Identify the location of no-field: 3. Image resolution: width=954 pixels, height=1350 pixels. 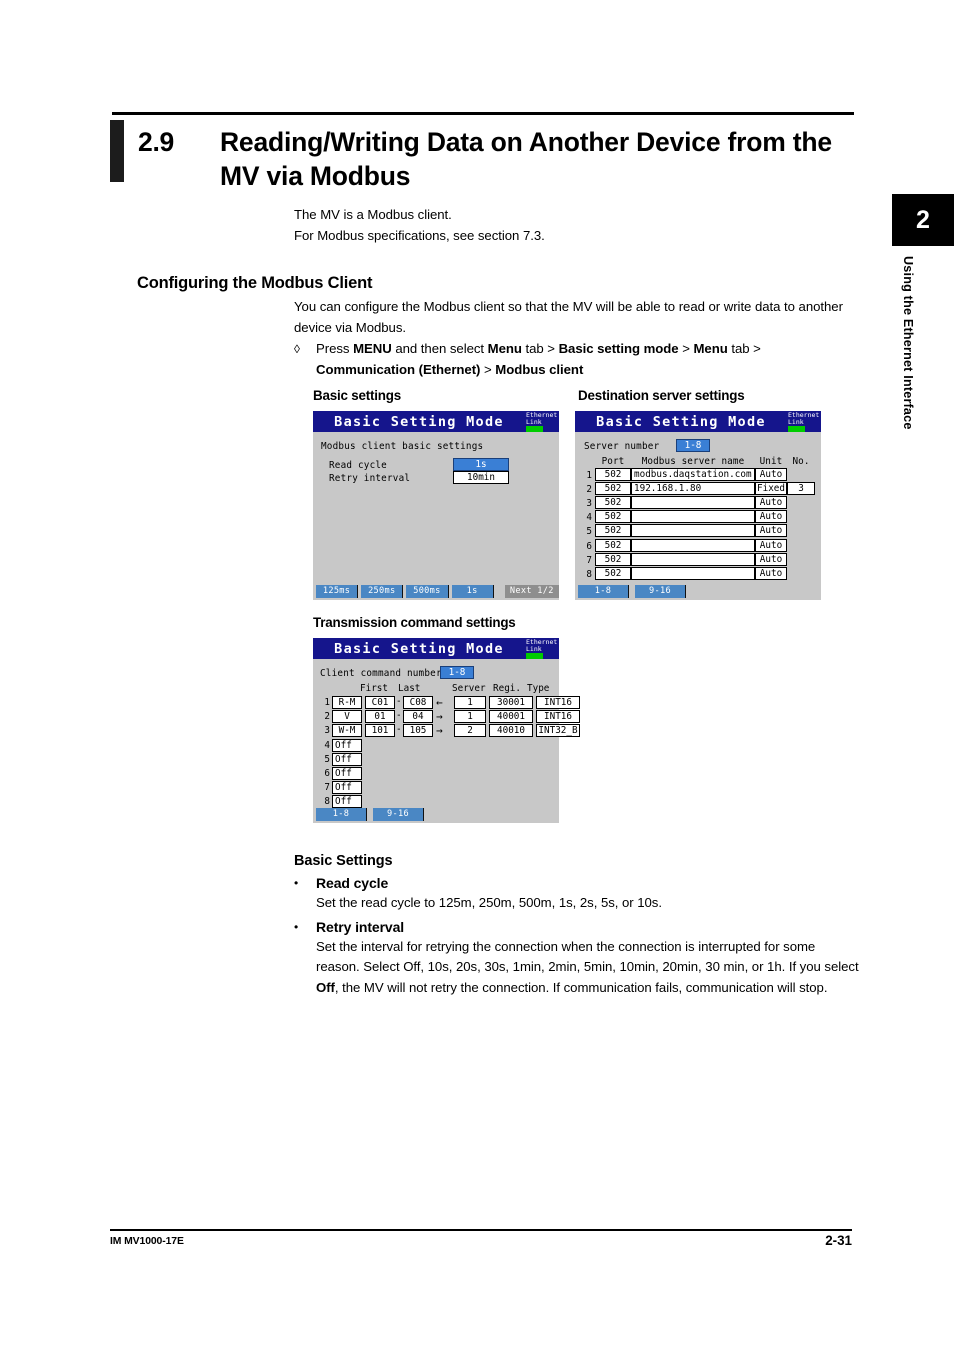
(801, 488).